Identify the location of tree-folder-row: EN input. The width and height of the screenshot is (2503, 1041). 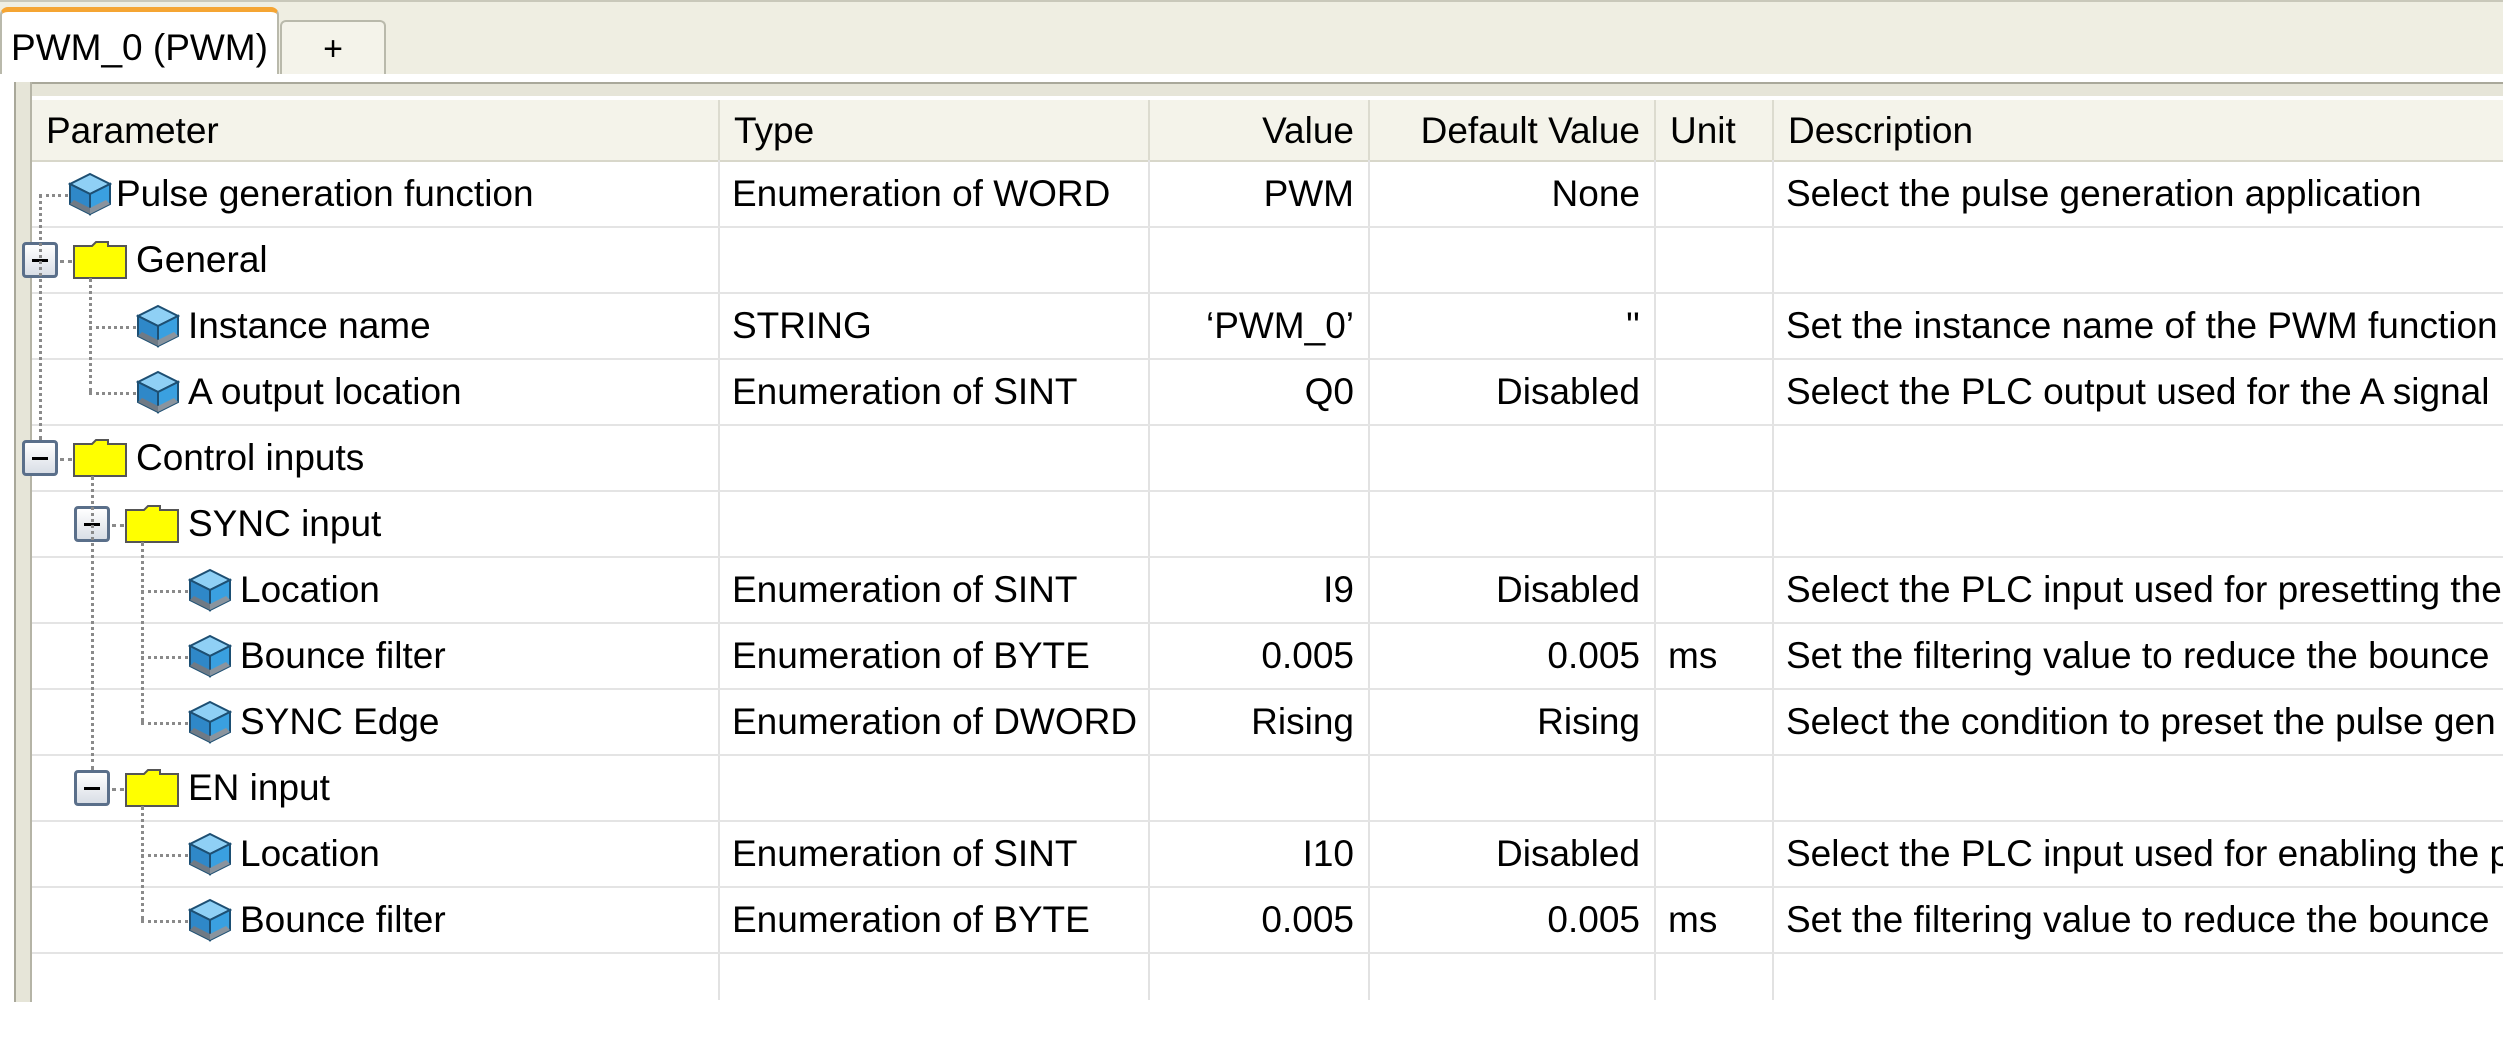
(1267, 789).